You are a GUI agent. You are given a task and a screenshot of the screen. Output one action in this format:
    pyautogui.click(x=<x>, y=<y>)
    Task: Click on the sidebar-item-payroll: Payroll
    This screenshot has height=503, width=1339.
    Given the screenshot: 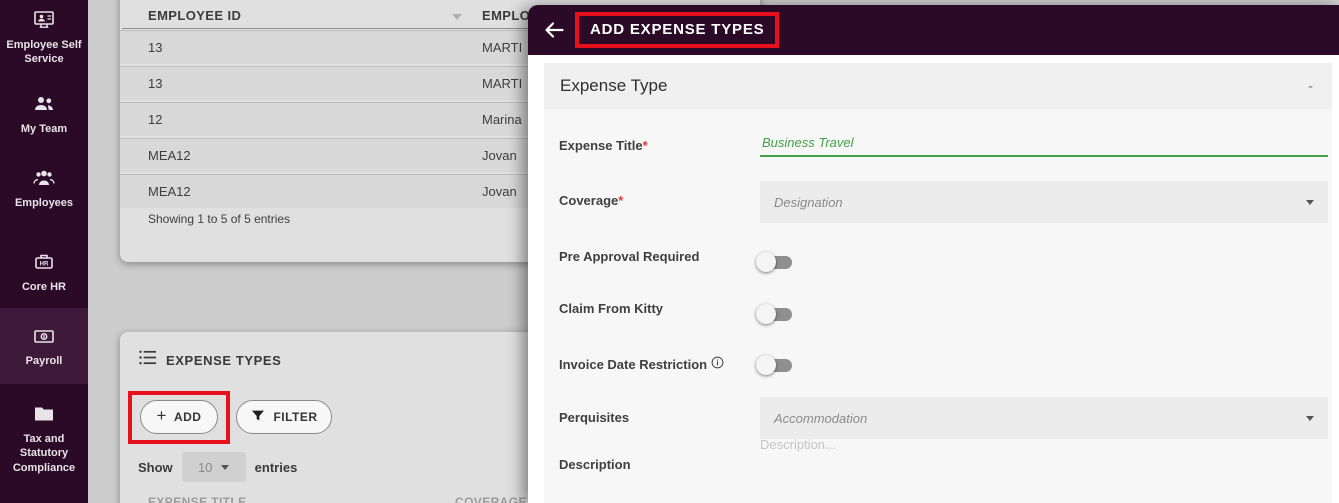 What is the action you would take?
    pyautogui.click(x=44, y=346)
    